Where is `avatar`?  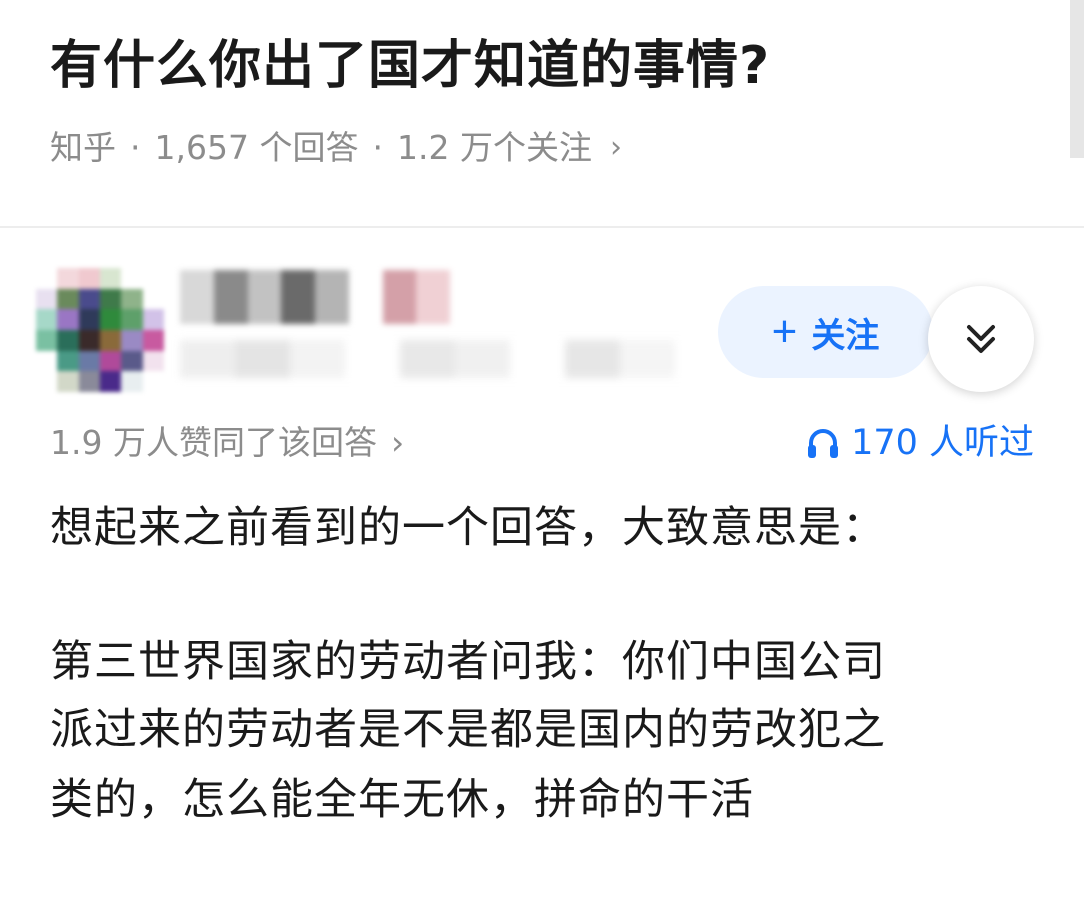
avatar is located at coordinates (100, 330).